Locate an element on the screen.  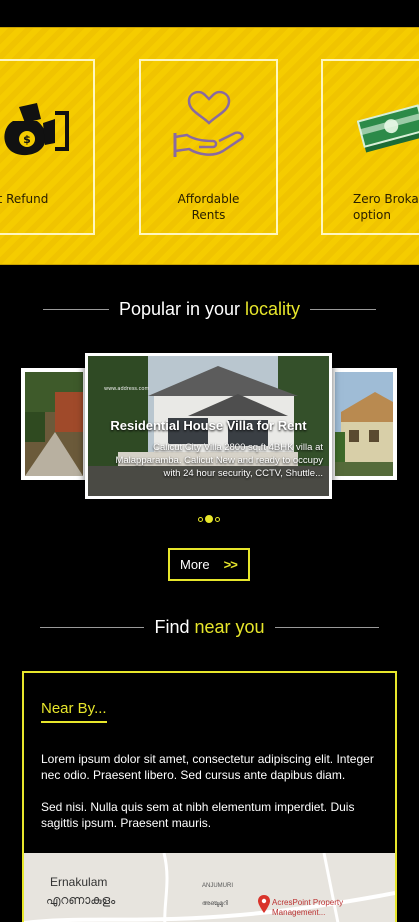
feature-label-refund: ant Refund is located at coordinates (24, 199).